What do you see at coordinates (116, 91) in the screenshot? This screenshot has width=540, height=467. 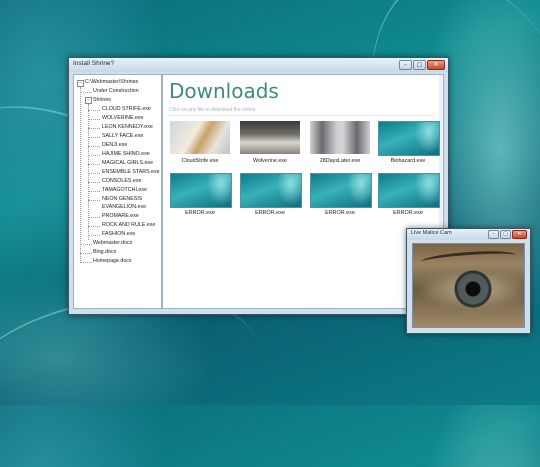 I see `tree-item: Under Construction` at bounding box center [116, 91].